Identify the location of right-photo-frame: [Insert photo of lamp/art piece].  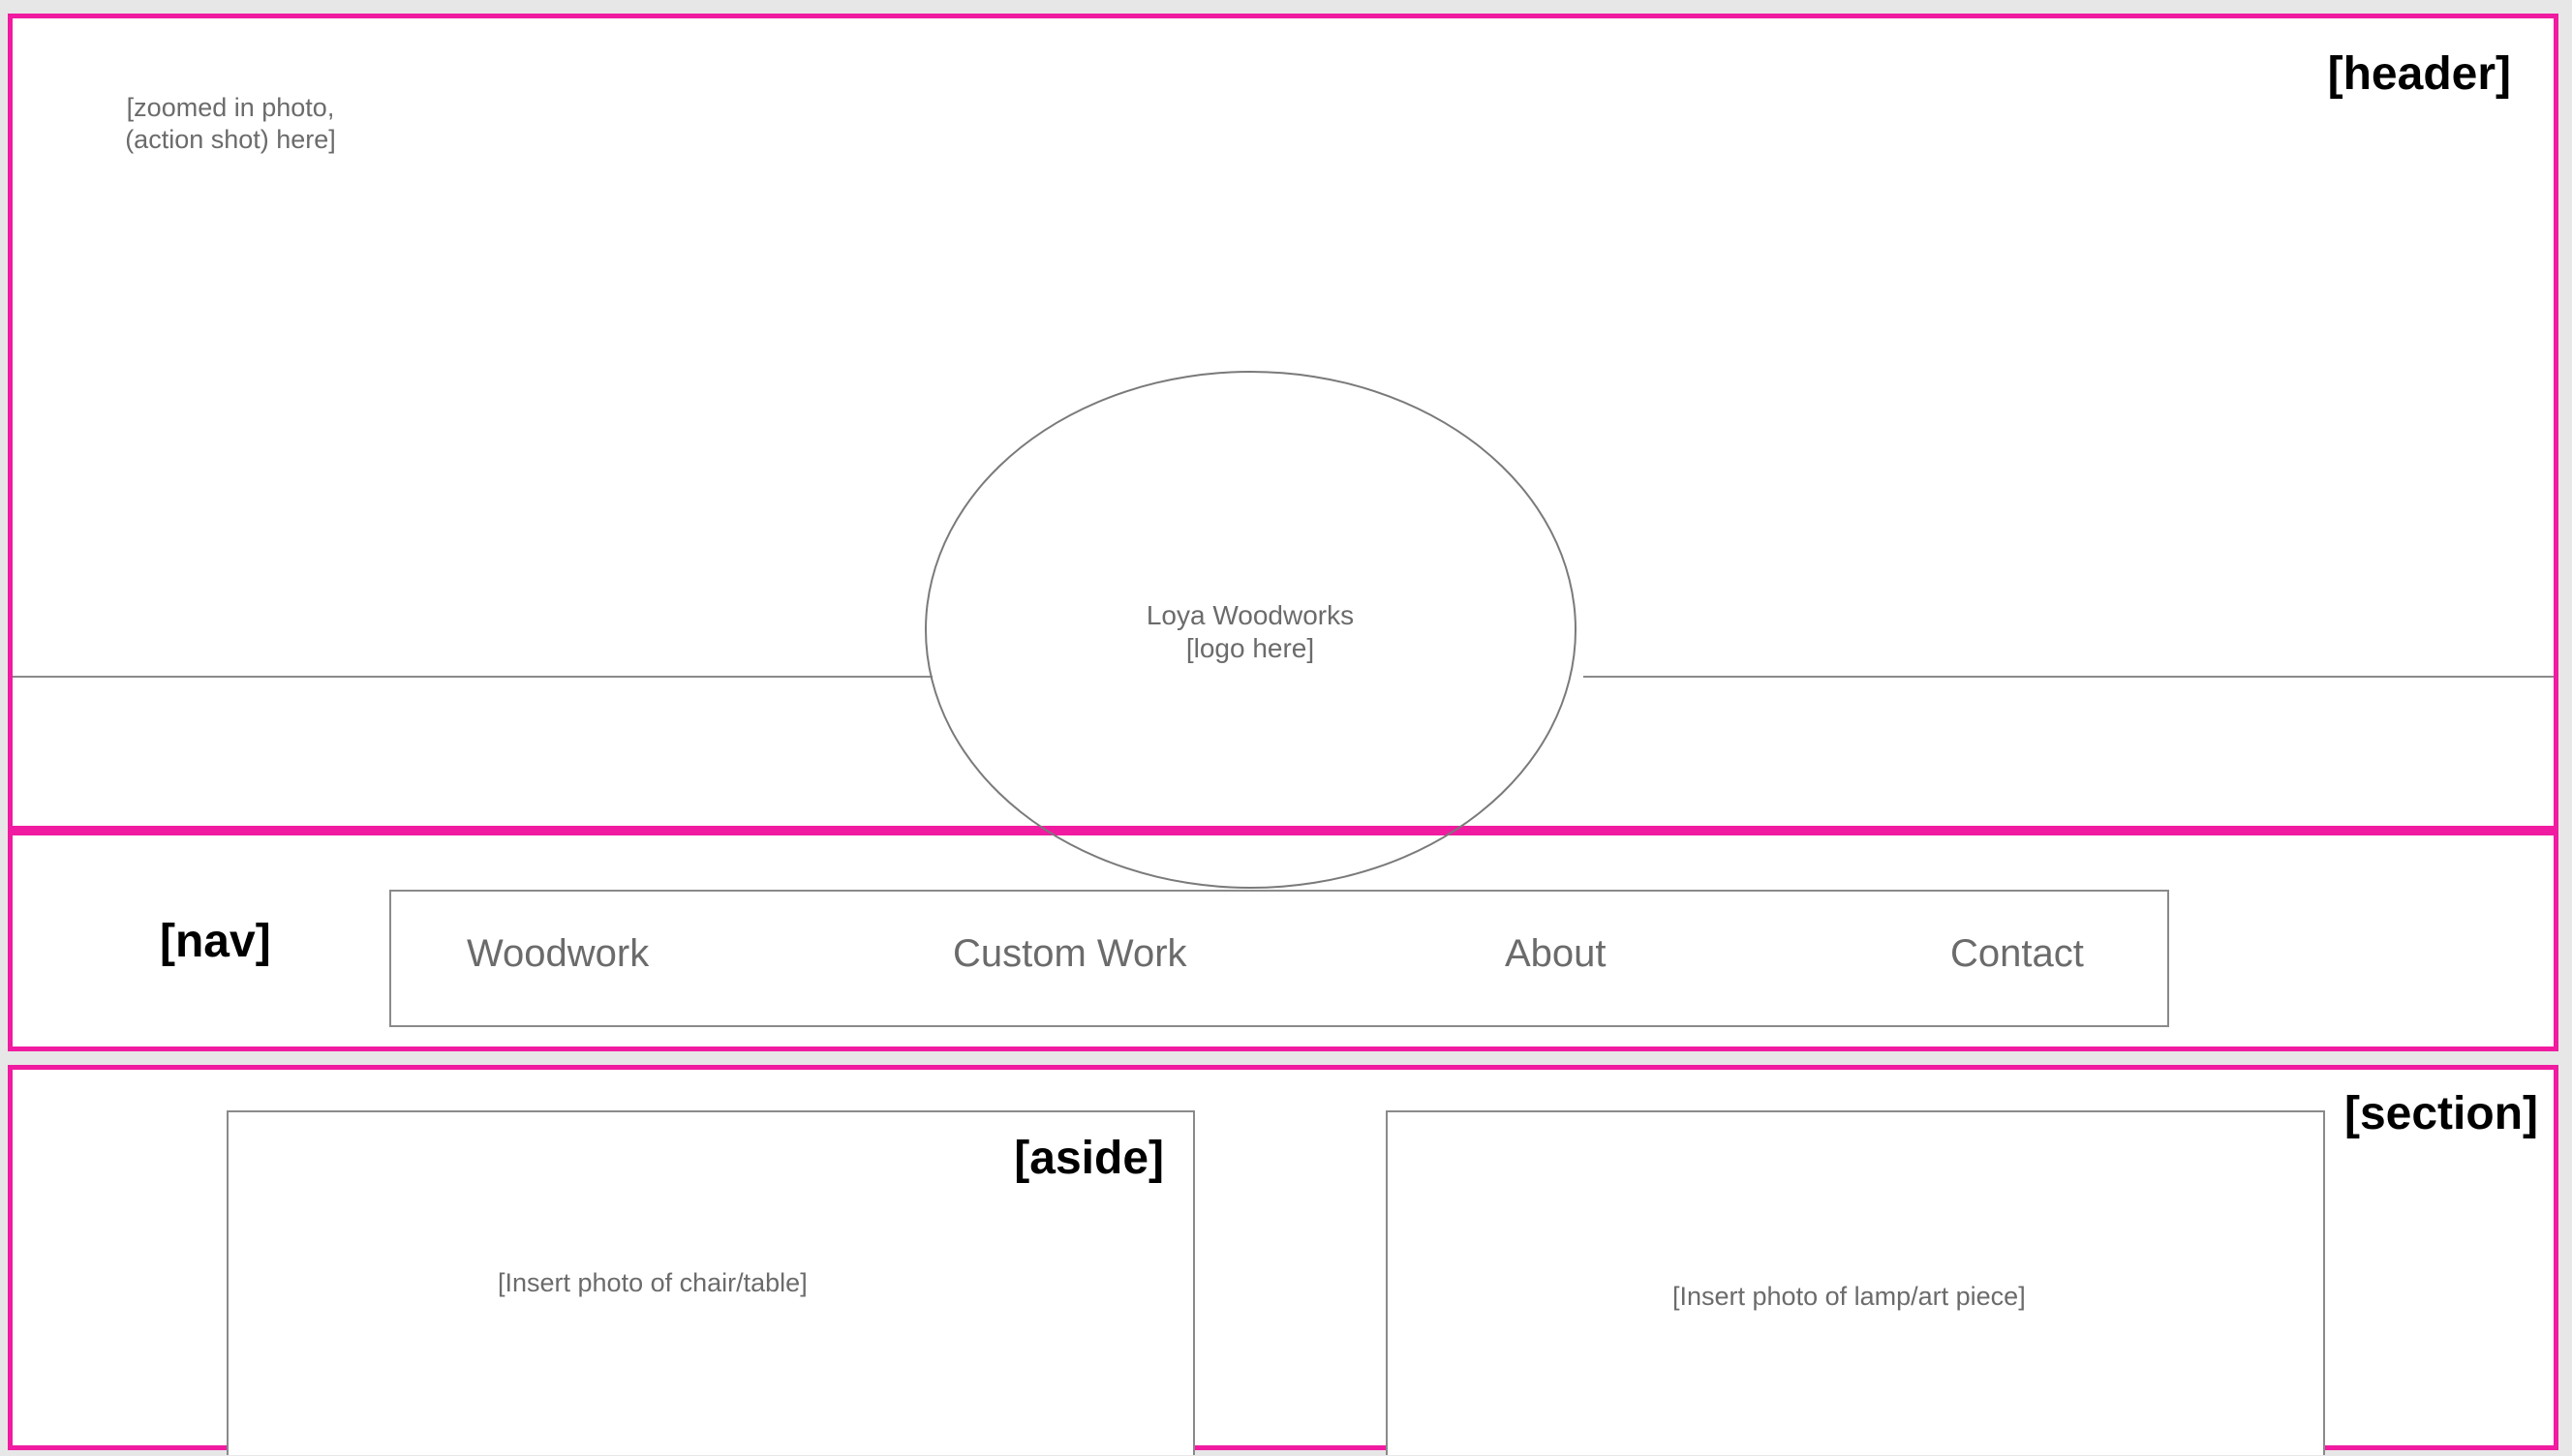
(1855, 1283).